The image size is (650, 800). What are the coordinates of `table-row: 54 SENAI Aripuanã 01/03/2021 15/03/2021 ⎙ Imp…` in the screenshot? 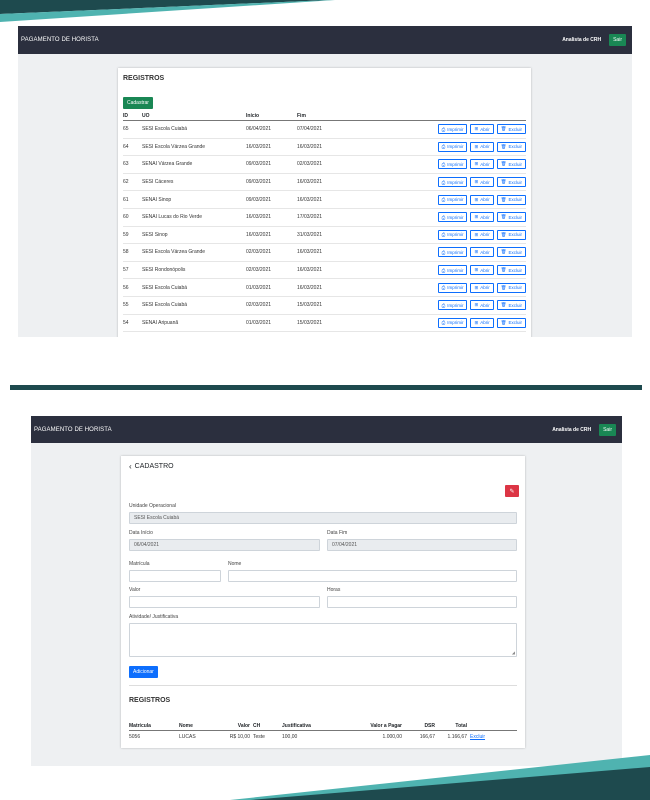 It's located at (324, 324).